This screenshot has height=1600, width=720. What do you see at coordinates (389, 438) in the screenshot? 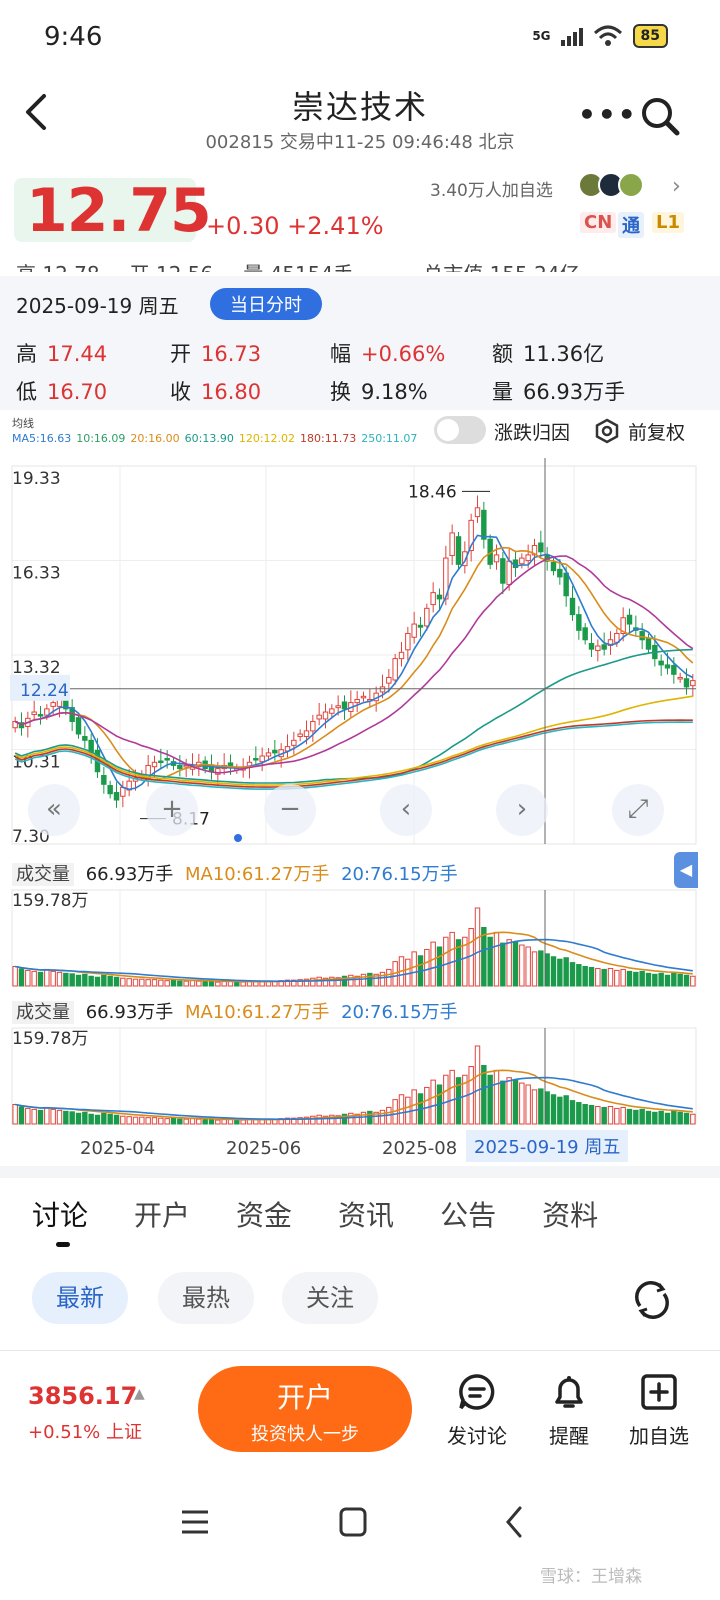
I see `ma-legend-item: 250:11.07` at bounding box center [389, 438].